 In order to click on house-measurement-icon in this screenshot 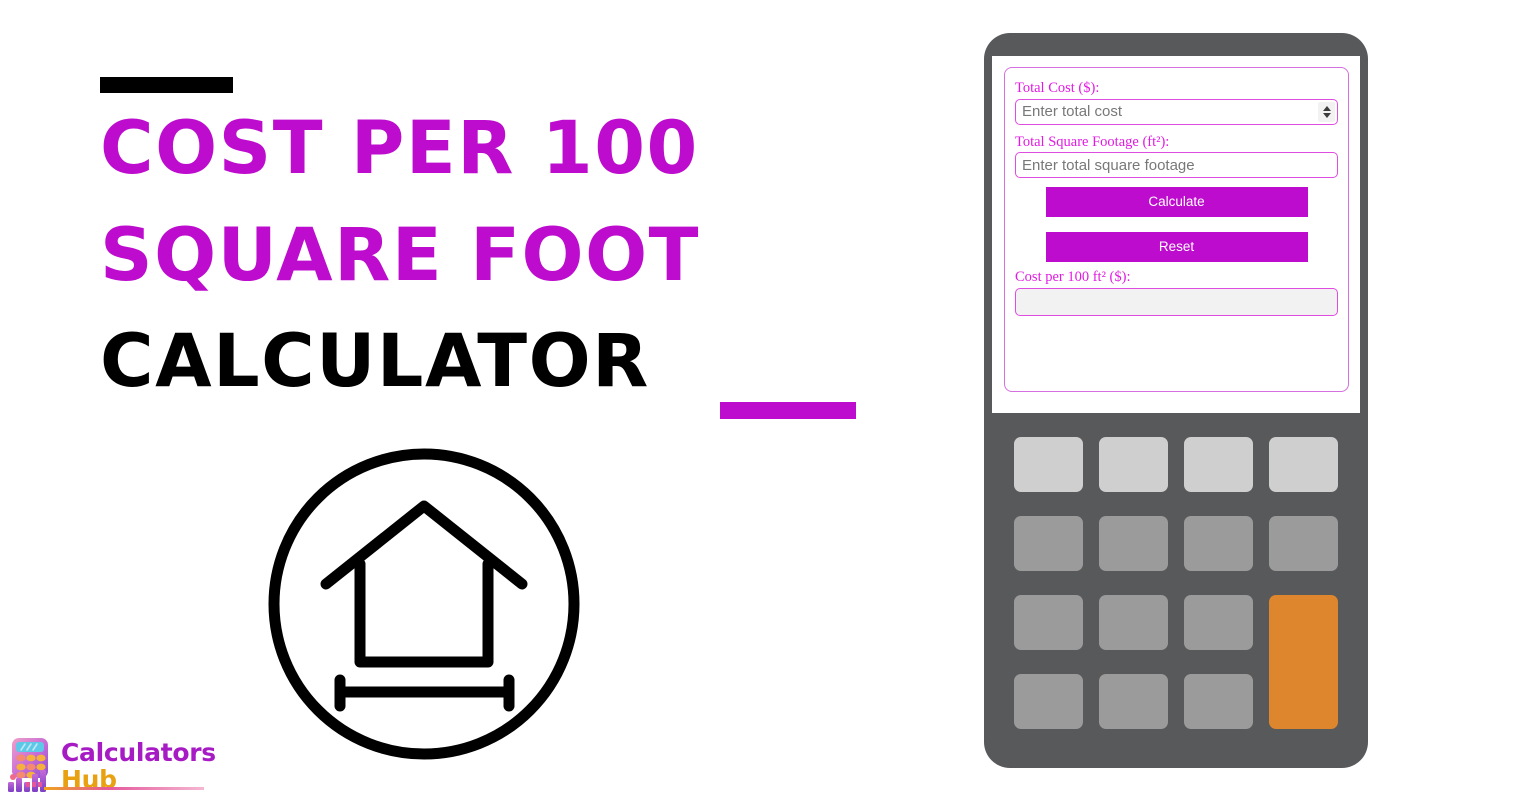, I will do `click(424, 604)`.